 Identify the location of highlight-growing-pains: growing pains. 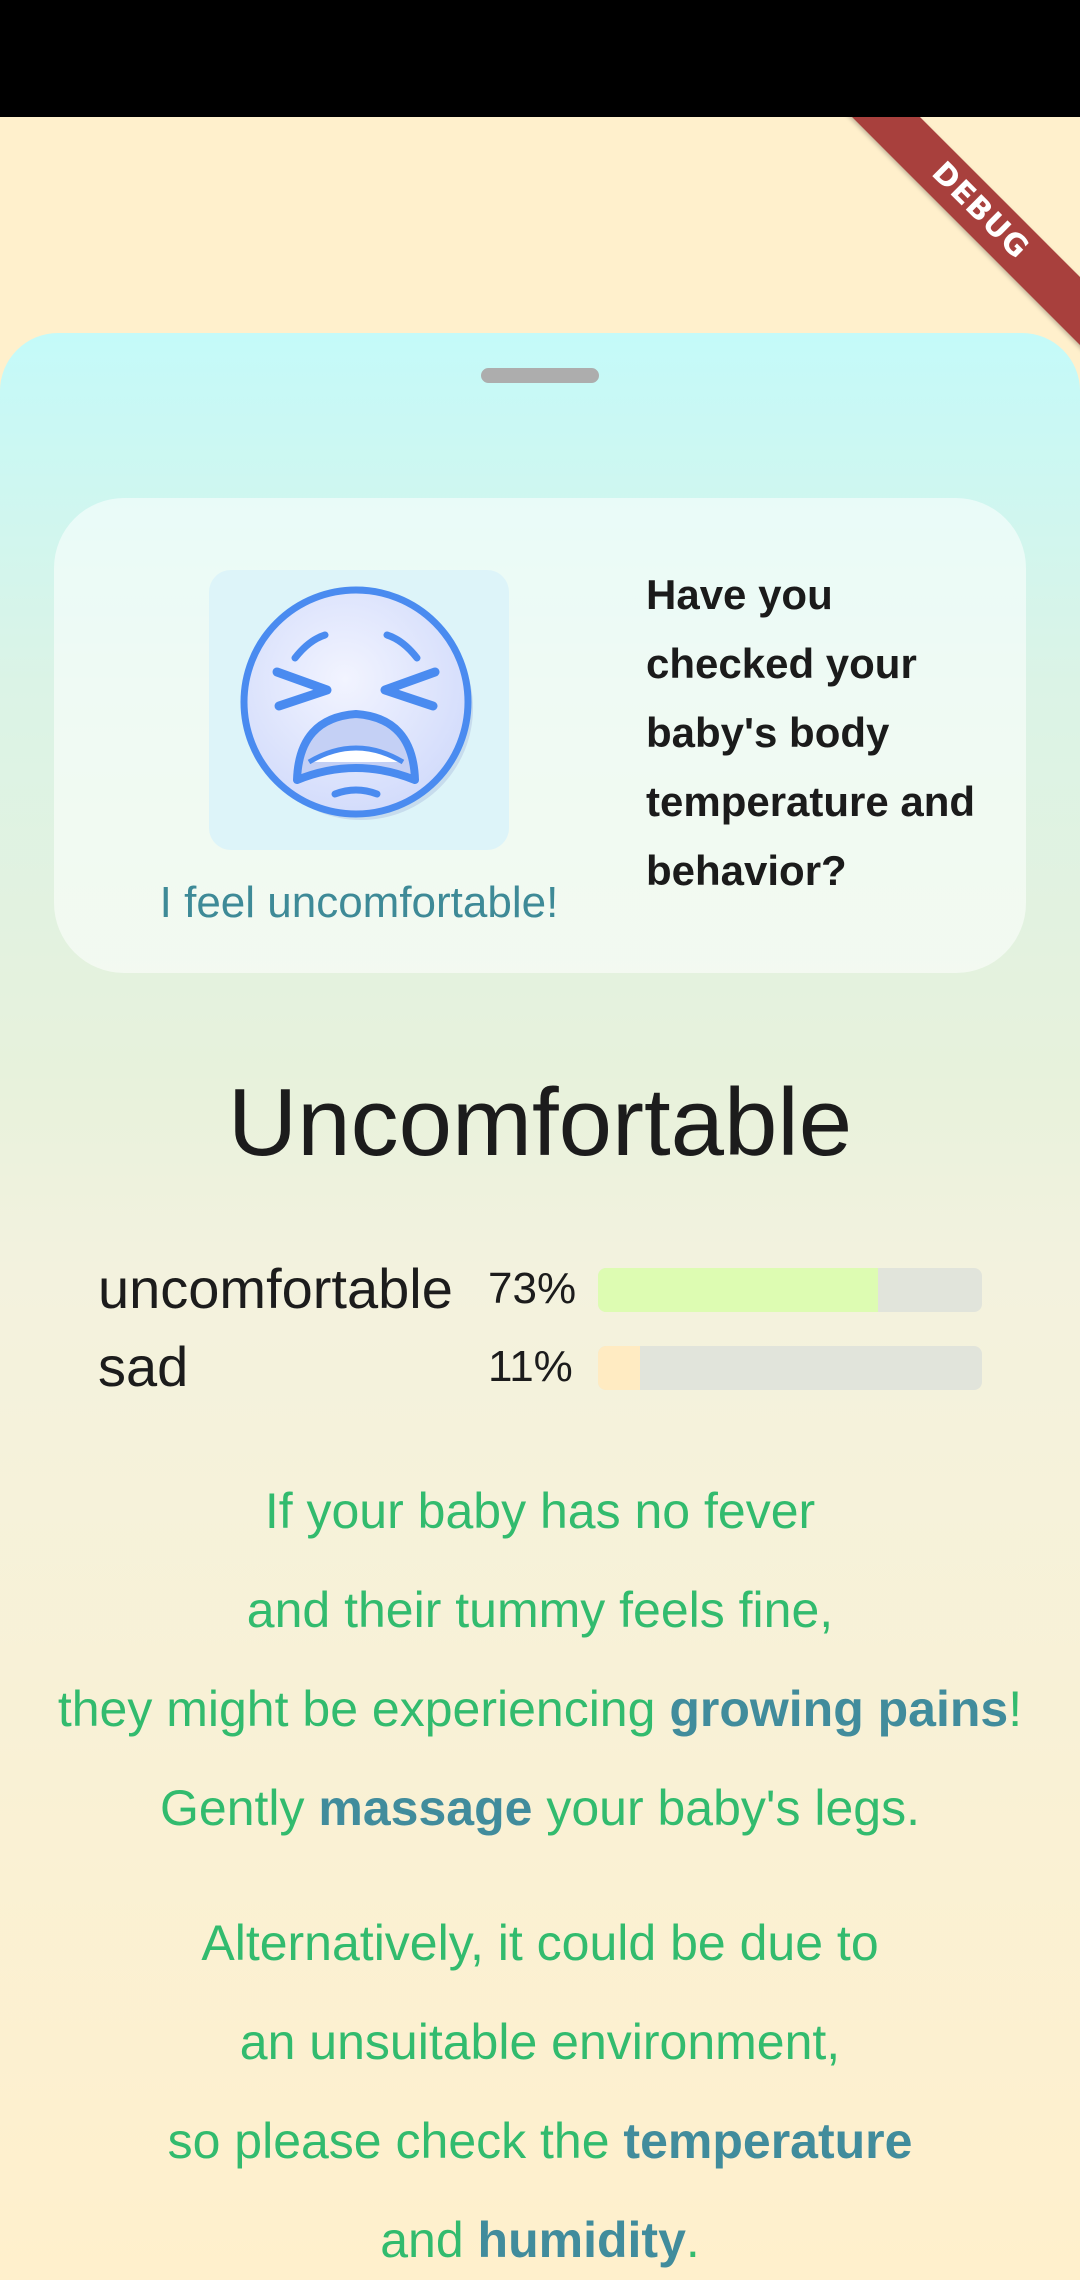
(839, 1709).